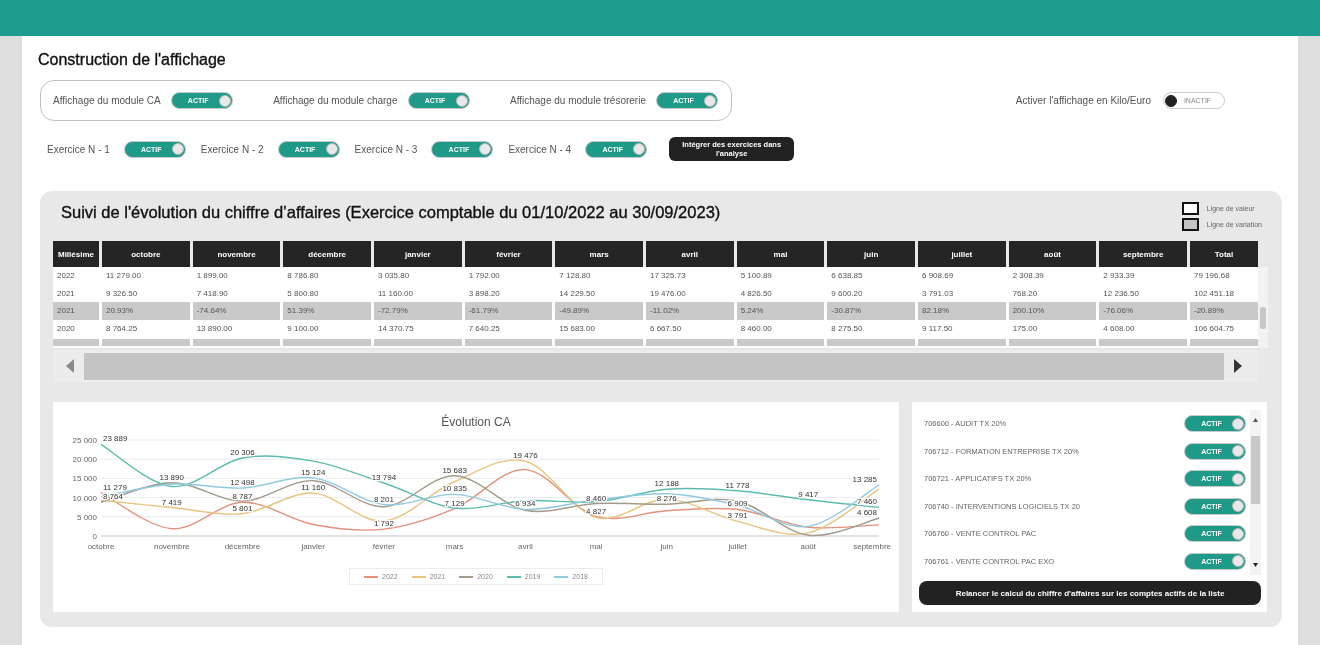 This screenshot has height=645, width=1320. Describe the element at coordinates (146, 311) in the screenshot. I see `table-cell: 20.93%` at that location.